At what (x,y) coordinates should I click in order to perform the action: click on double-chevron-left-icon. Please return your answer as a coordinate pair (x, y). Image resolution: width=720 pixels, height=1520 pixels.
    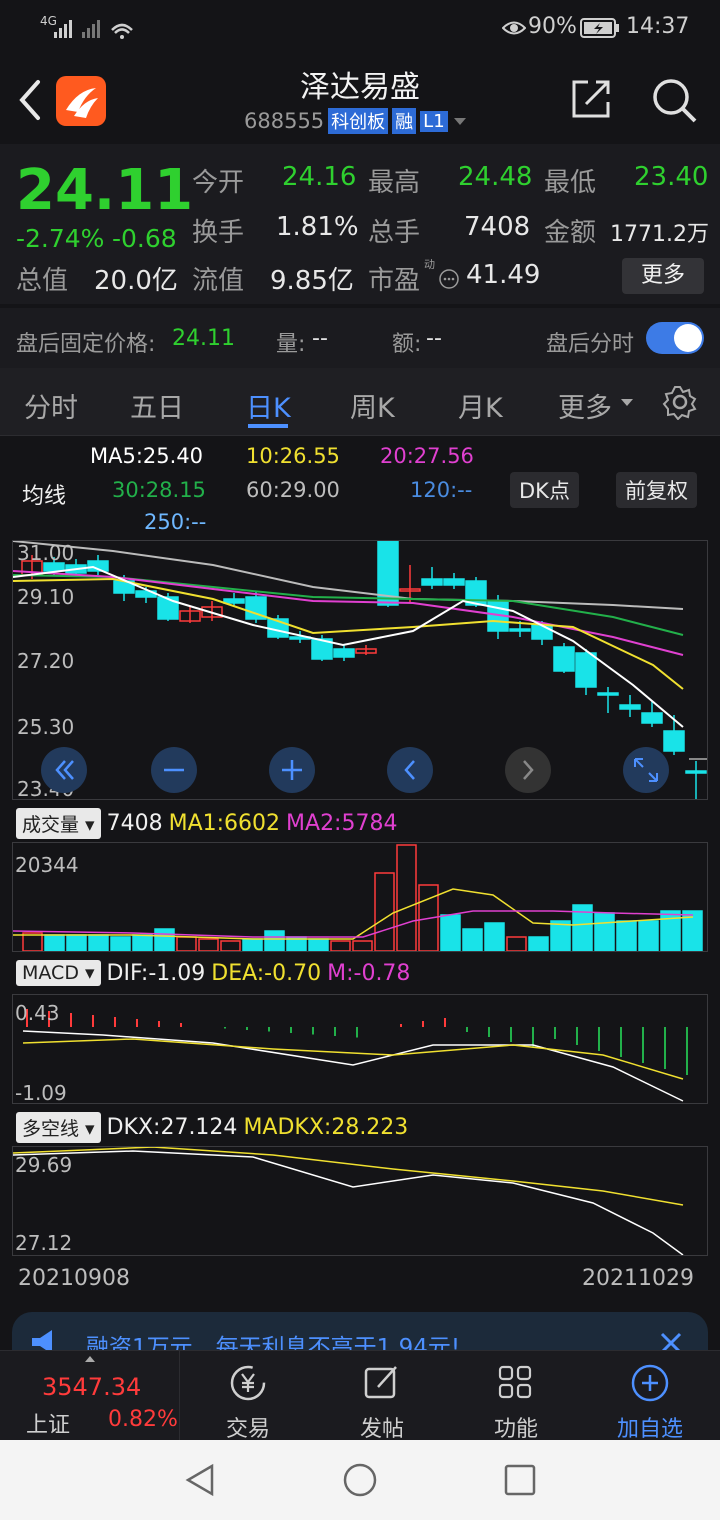
    Looking at the image, I should click on (64, 770).